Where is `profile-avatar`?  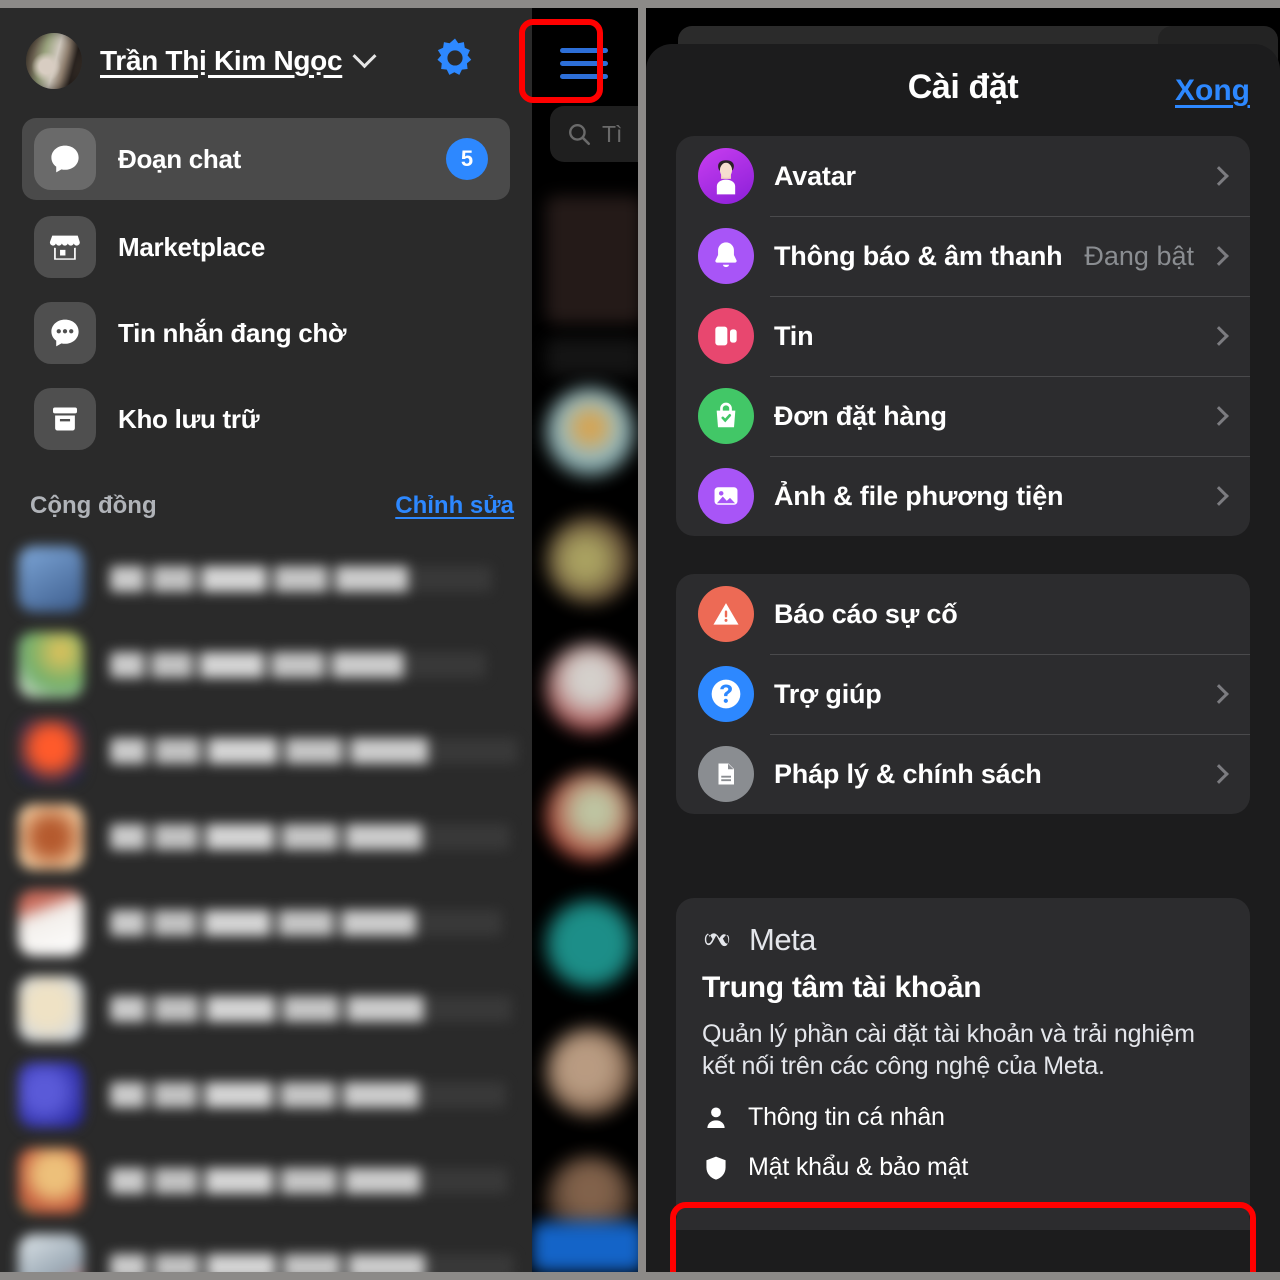 profile-avatar is located at coordinates (54, 60).